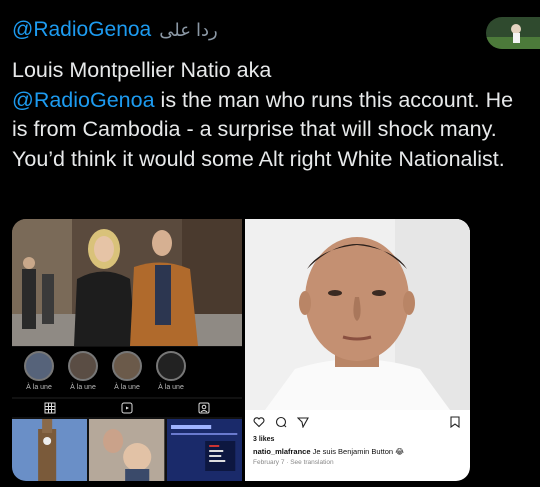 The height and width of the screenshot is (487, 540). I want to click on share-icon, so click(302, 423).